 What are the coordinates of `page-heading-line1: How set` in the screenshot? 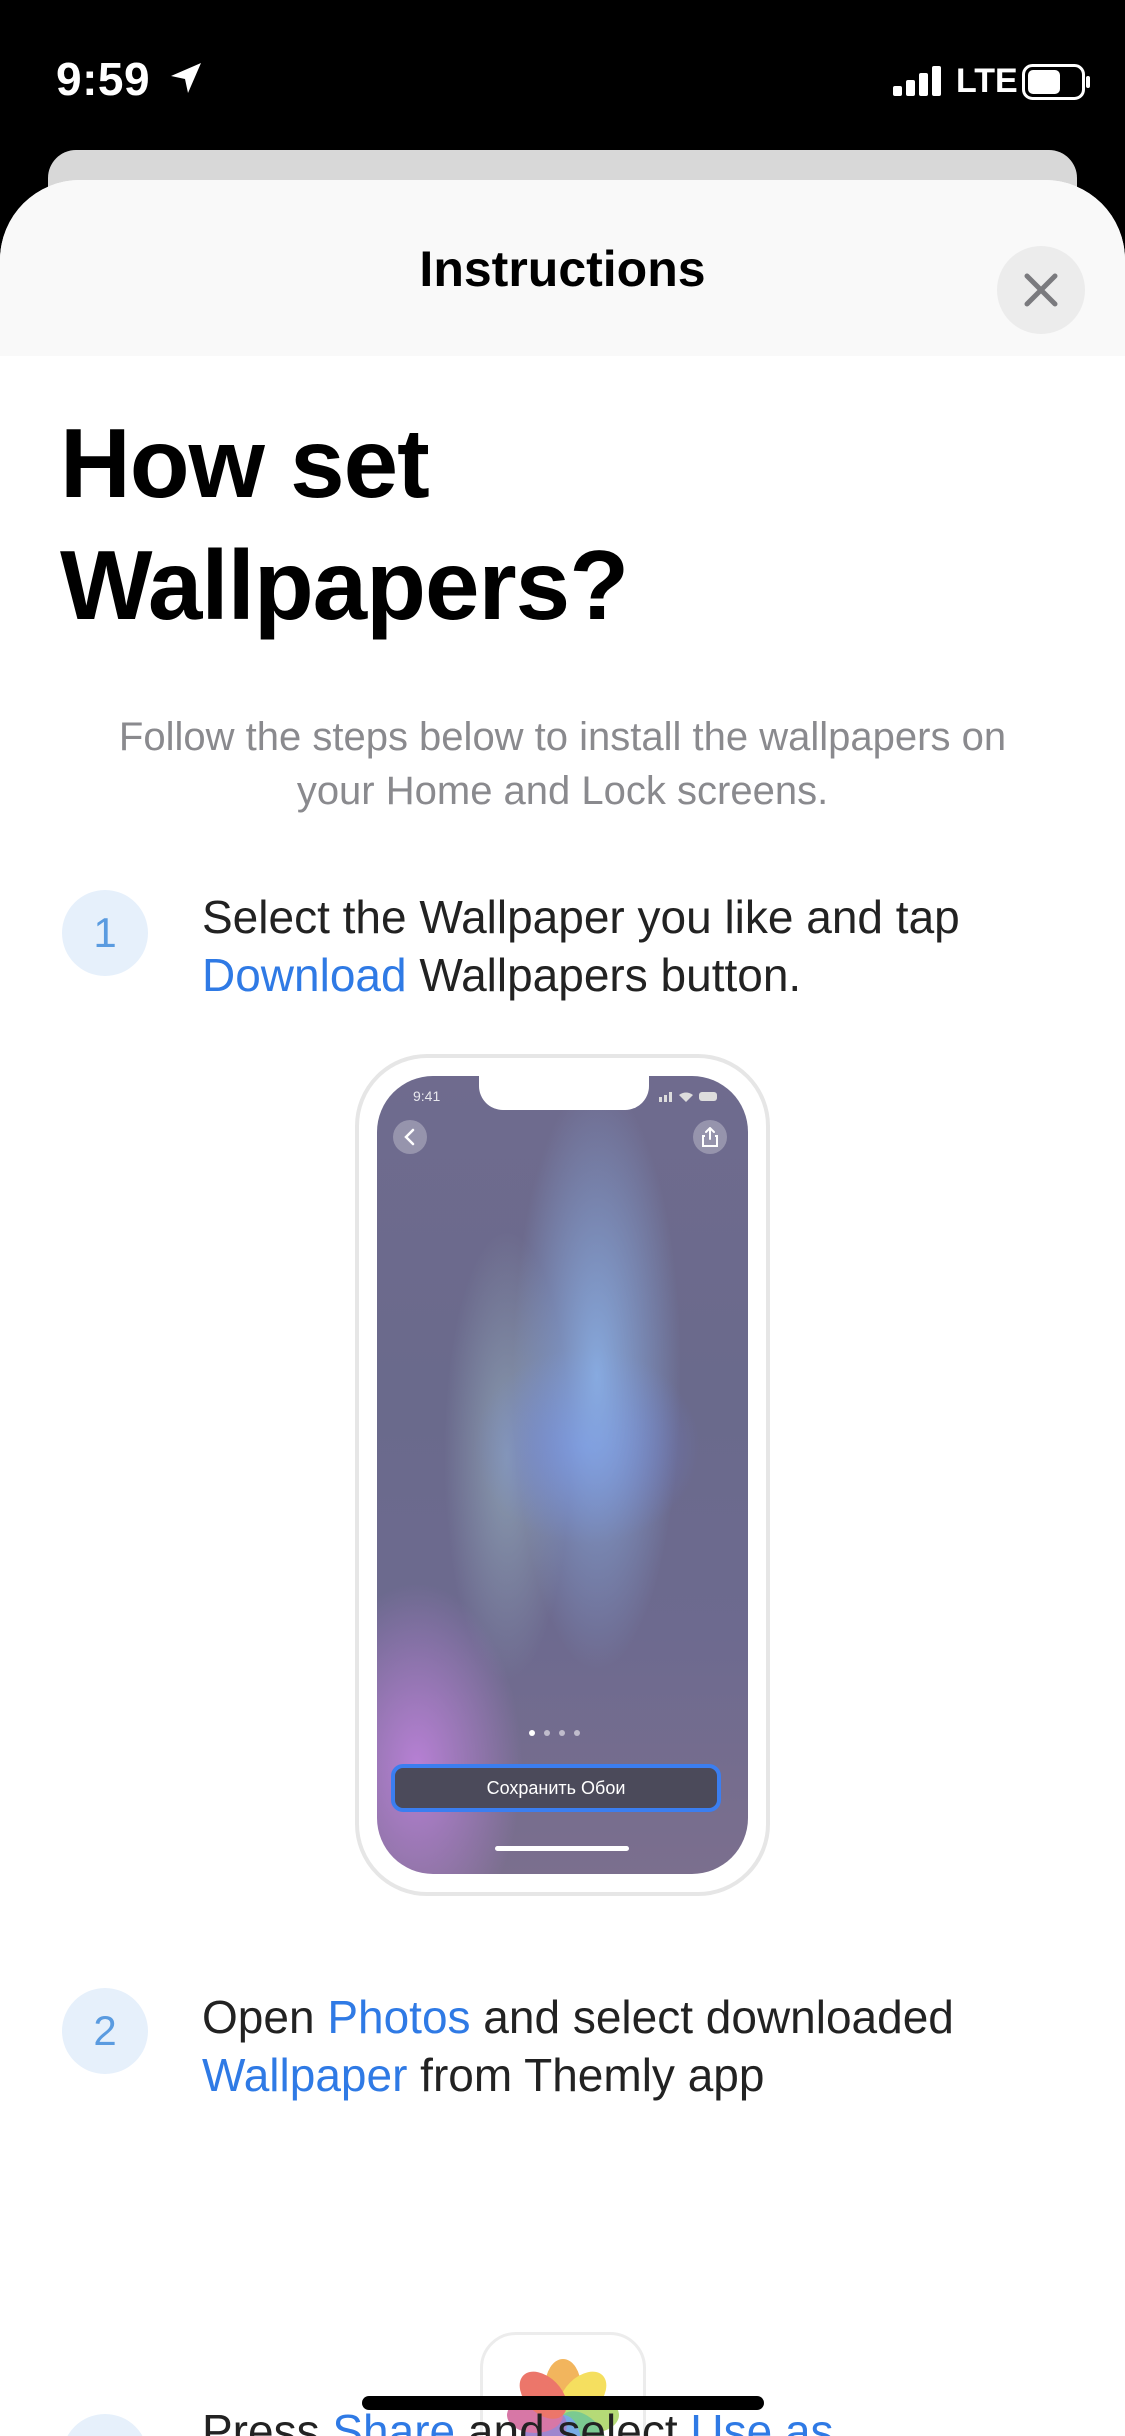 It's located at (245, 463).